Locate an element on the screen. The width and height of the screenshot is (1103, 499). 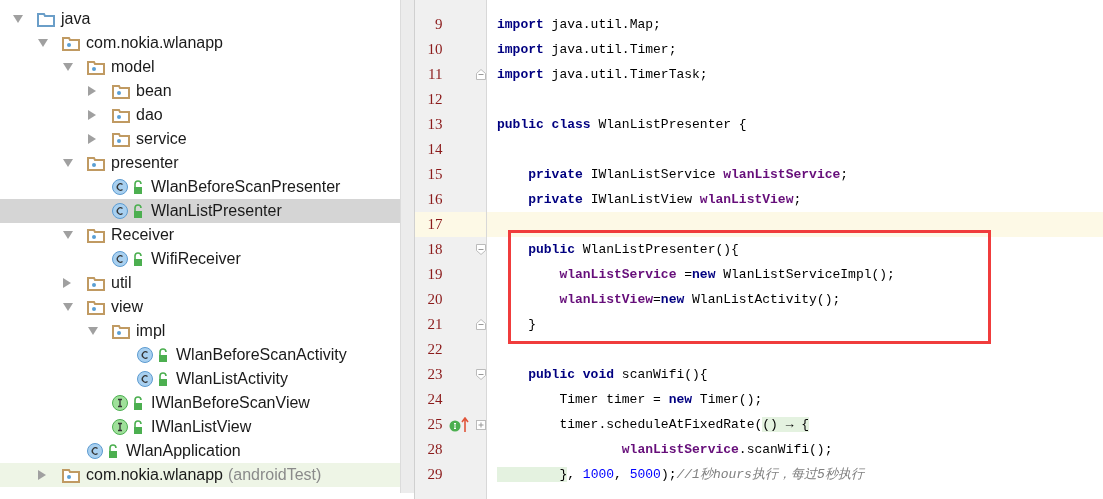
tree-item: WlanBeforeScanPresenter is located at coordinates (200, 187).